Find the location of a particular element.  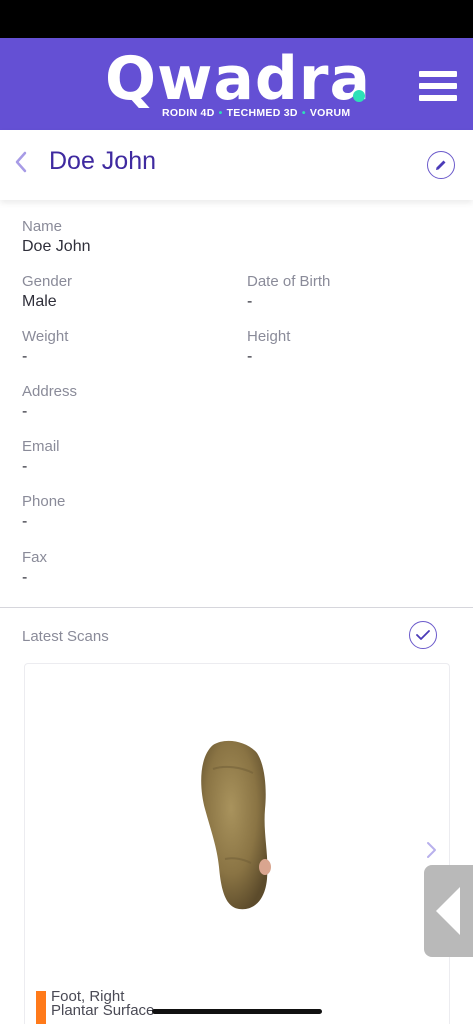

height-value: - is located at coordinates (250, 356).